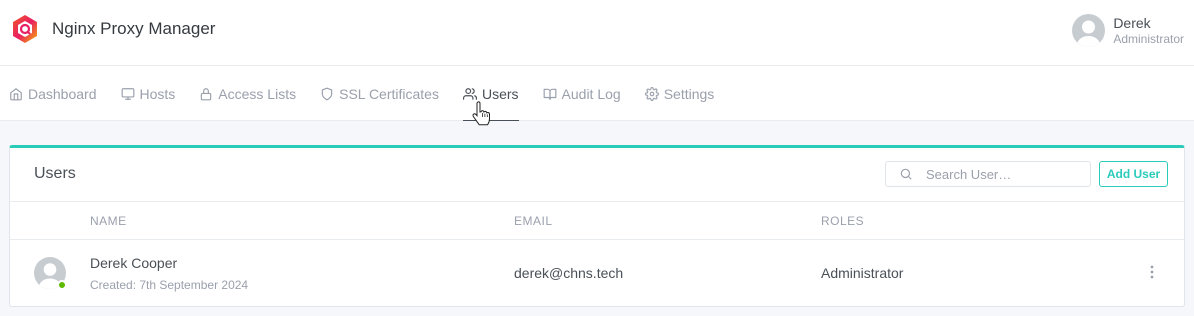 This screenshot has height=316, width=1194. Describe the element at coordinates (862, 273) in the screenshot. I see `user-role: Administrator` at that location.